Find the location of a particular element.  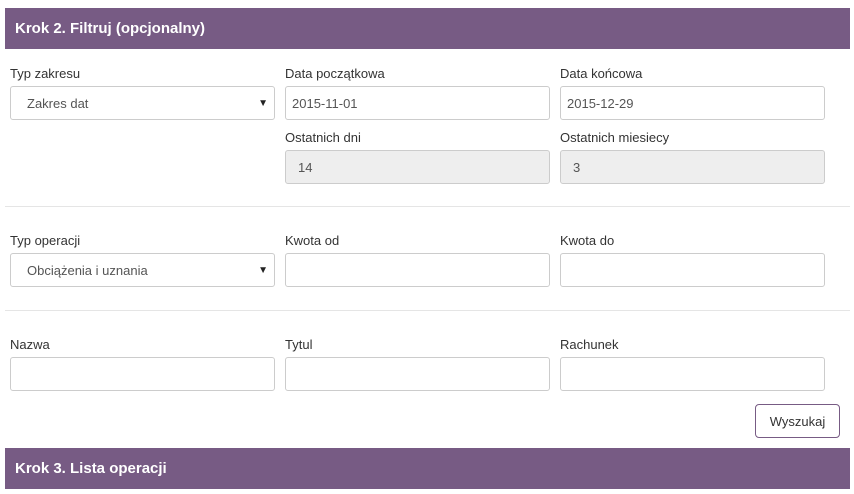

amount-to-input is located at coordinates (692, 270).